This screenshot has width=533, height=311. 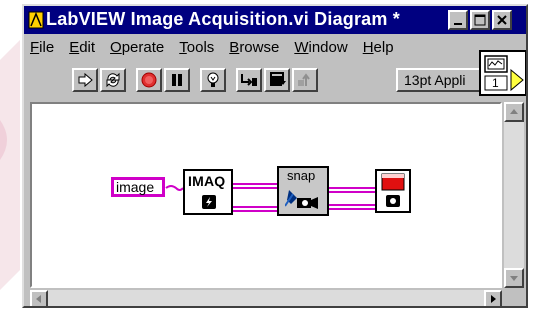 I want to click on highlight-execution-bulb-icon, so click(x=213, y=79).